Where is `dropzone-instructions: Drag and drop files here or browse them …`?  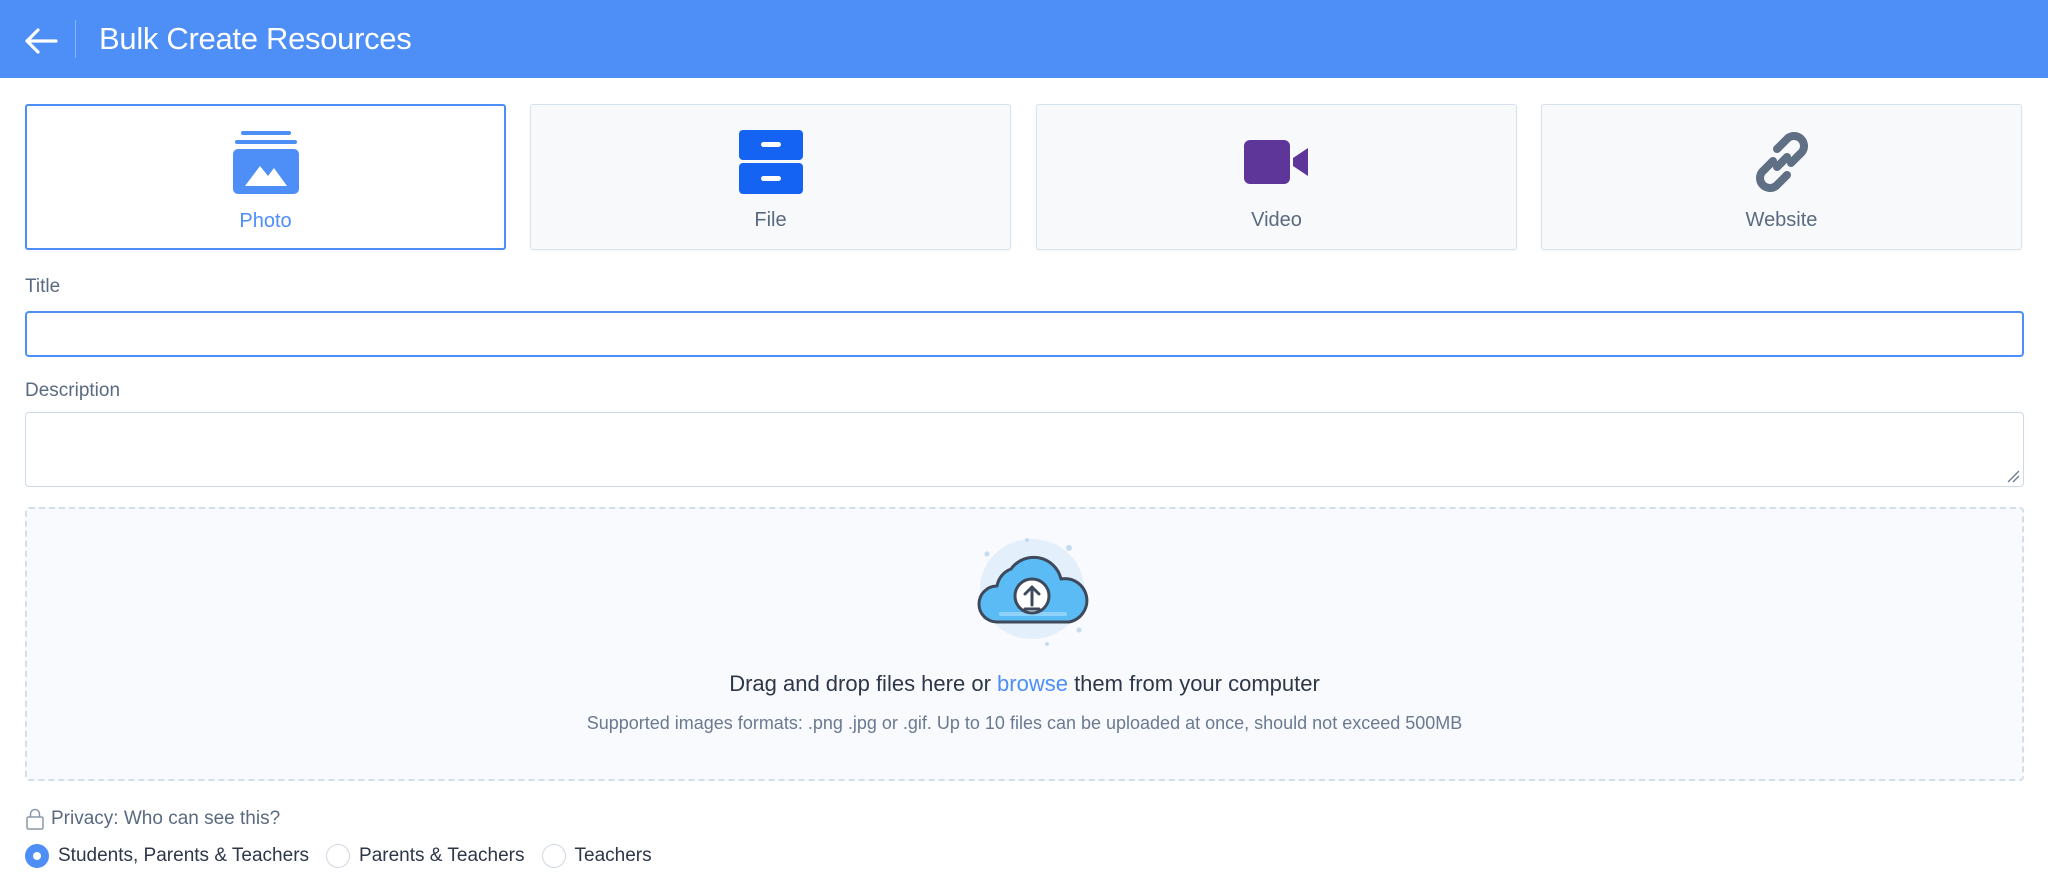 dropzone-instructions: Drag and drop files here or browse them … is located at coordinates (1024, 684).